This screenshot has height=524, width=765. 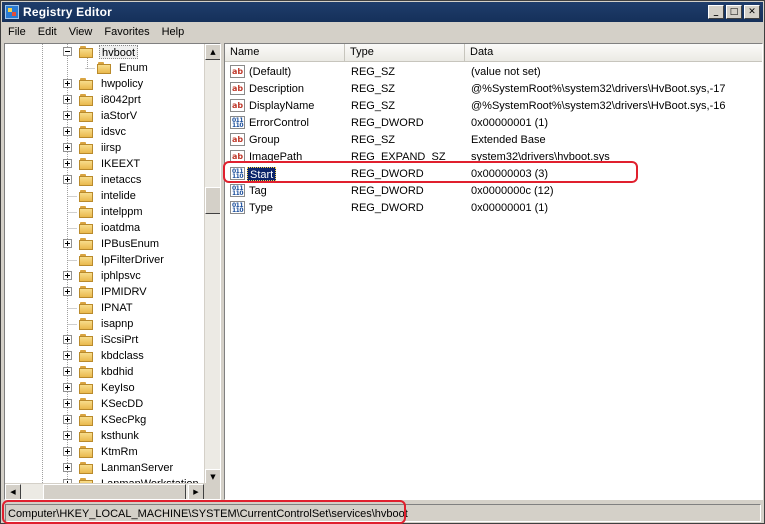 What do you see at coordinates (104, 148) in the screenshot?
I see `tree-item-iirsp: iirsp` at bounding box center [104, 148].